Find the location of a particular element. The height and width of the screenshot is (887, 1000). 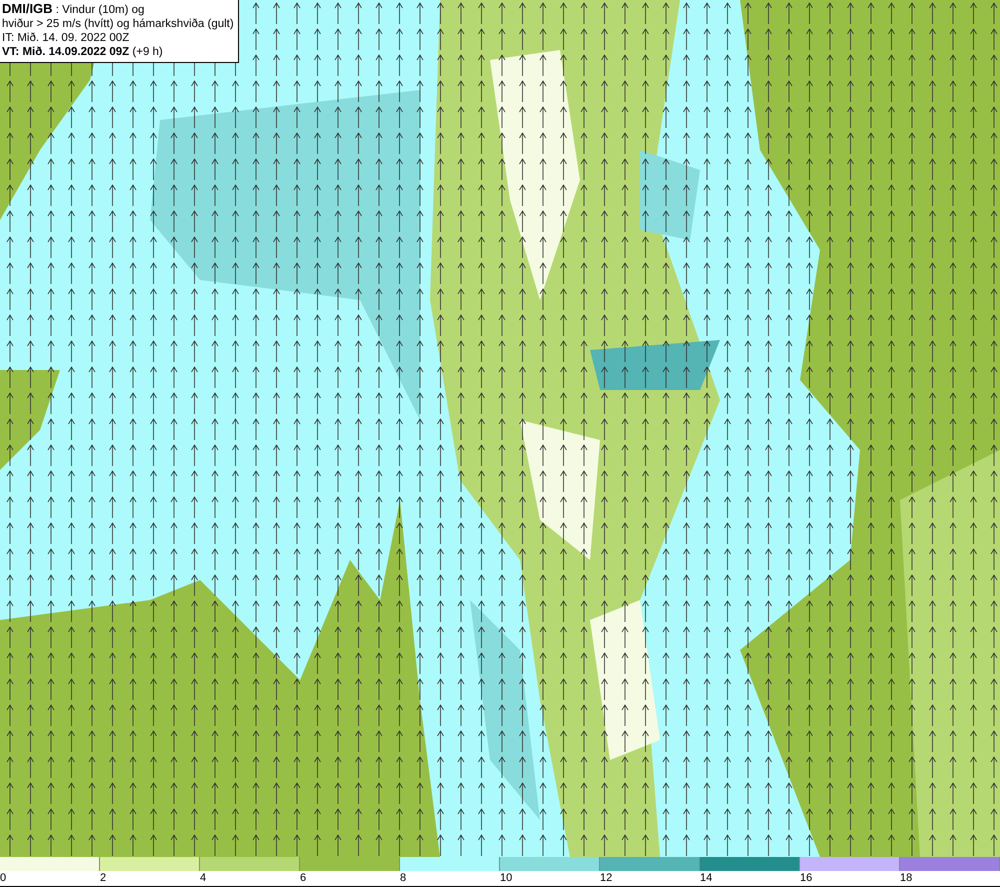

legend-label: 14 is located at coordinates (706, 878).